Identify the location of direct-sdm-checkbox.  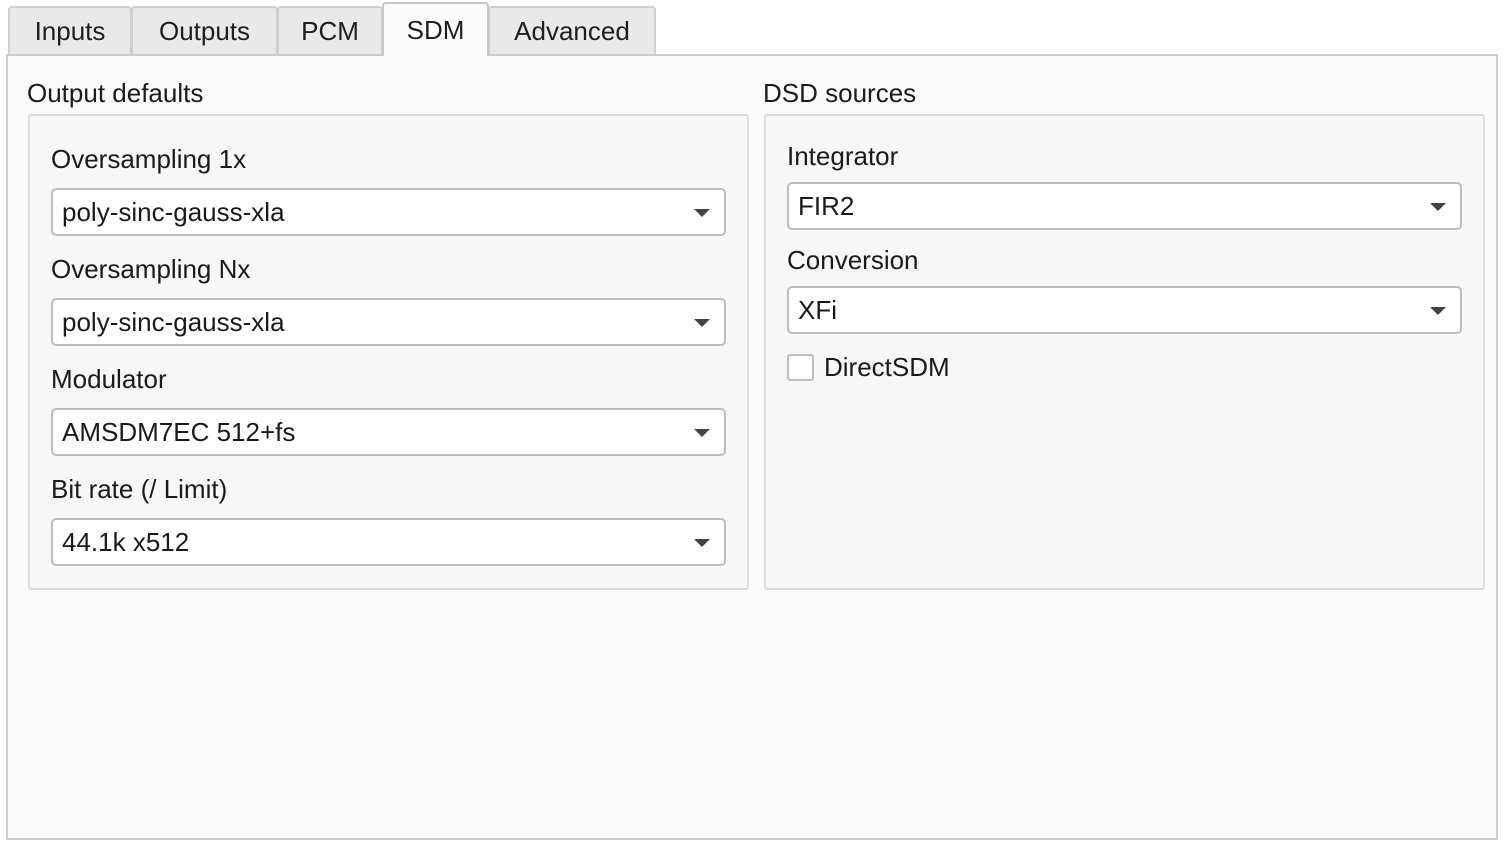
(800, 367).